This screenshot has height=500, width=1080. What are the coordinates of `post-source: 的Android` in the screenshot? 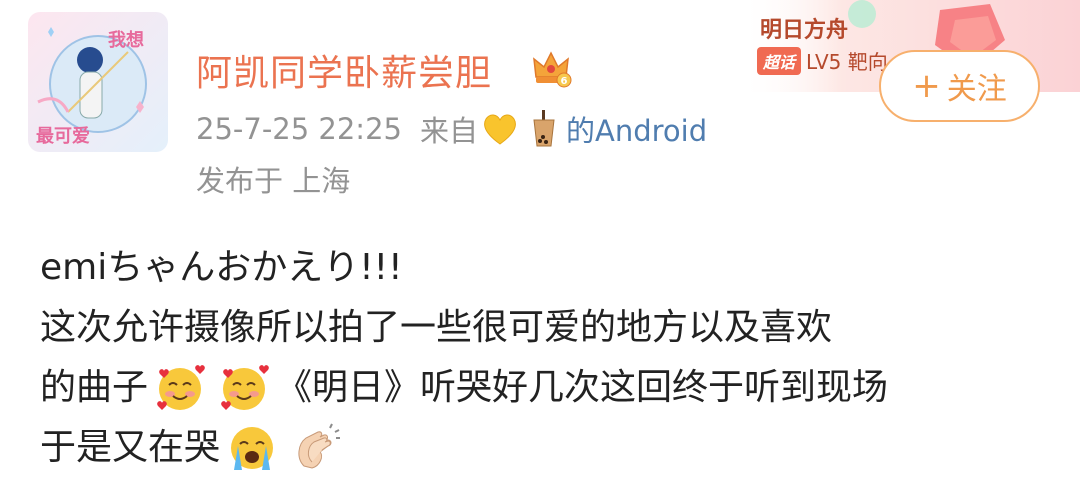 It's located at (636, 129).